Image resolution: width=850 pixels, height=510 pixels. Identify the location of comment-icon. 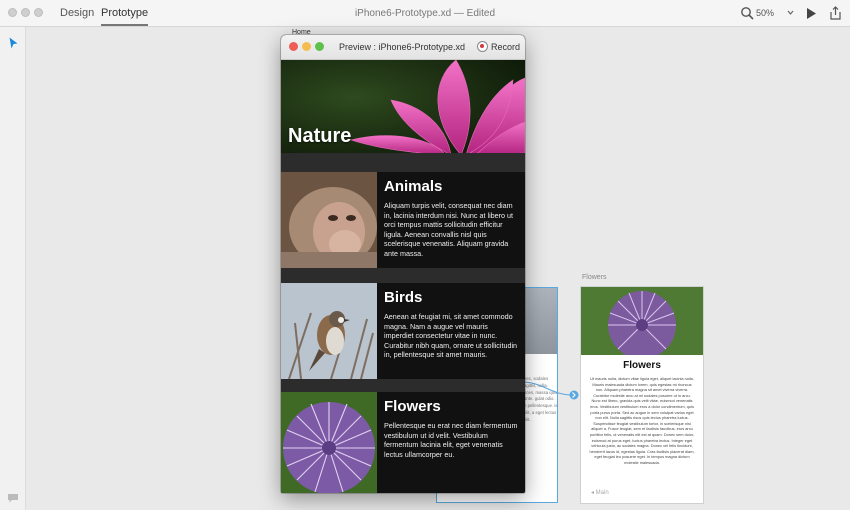
(13, 498).